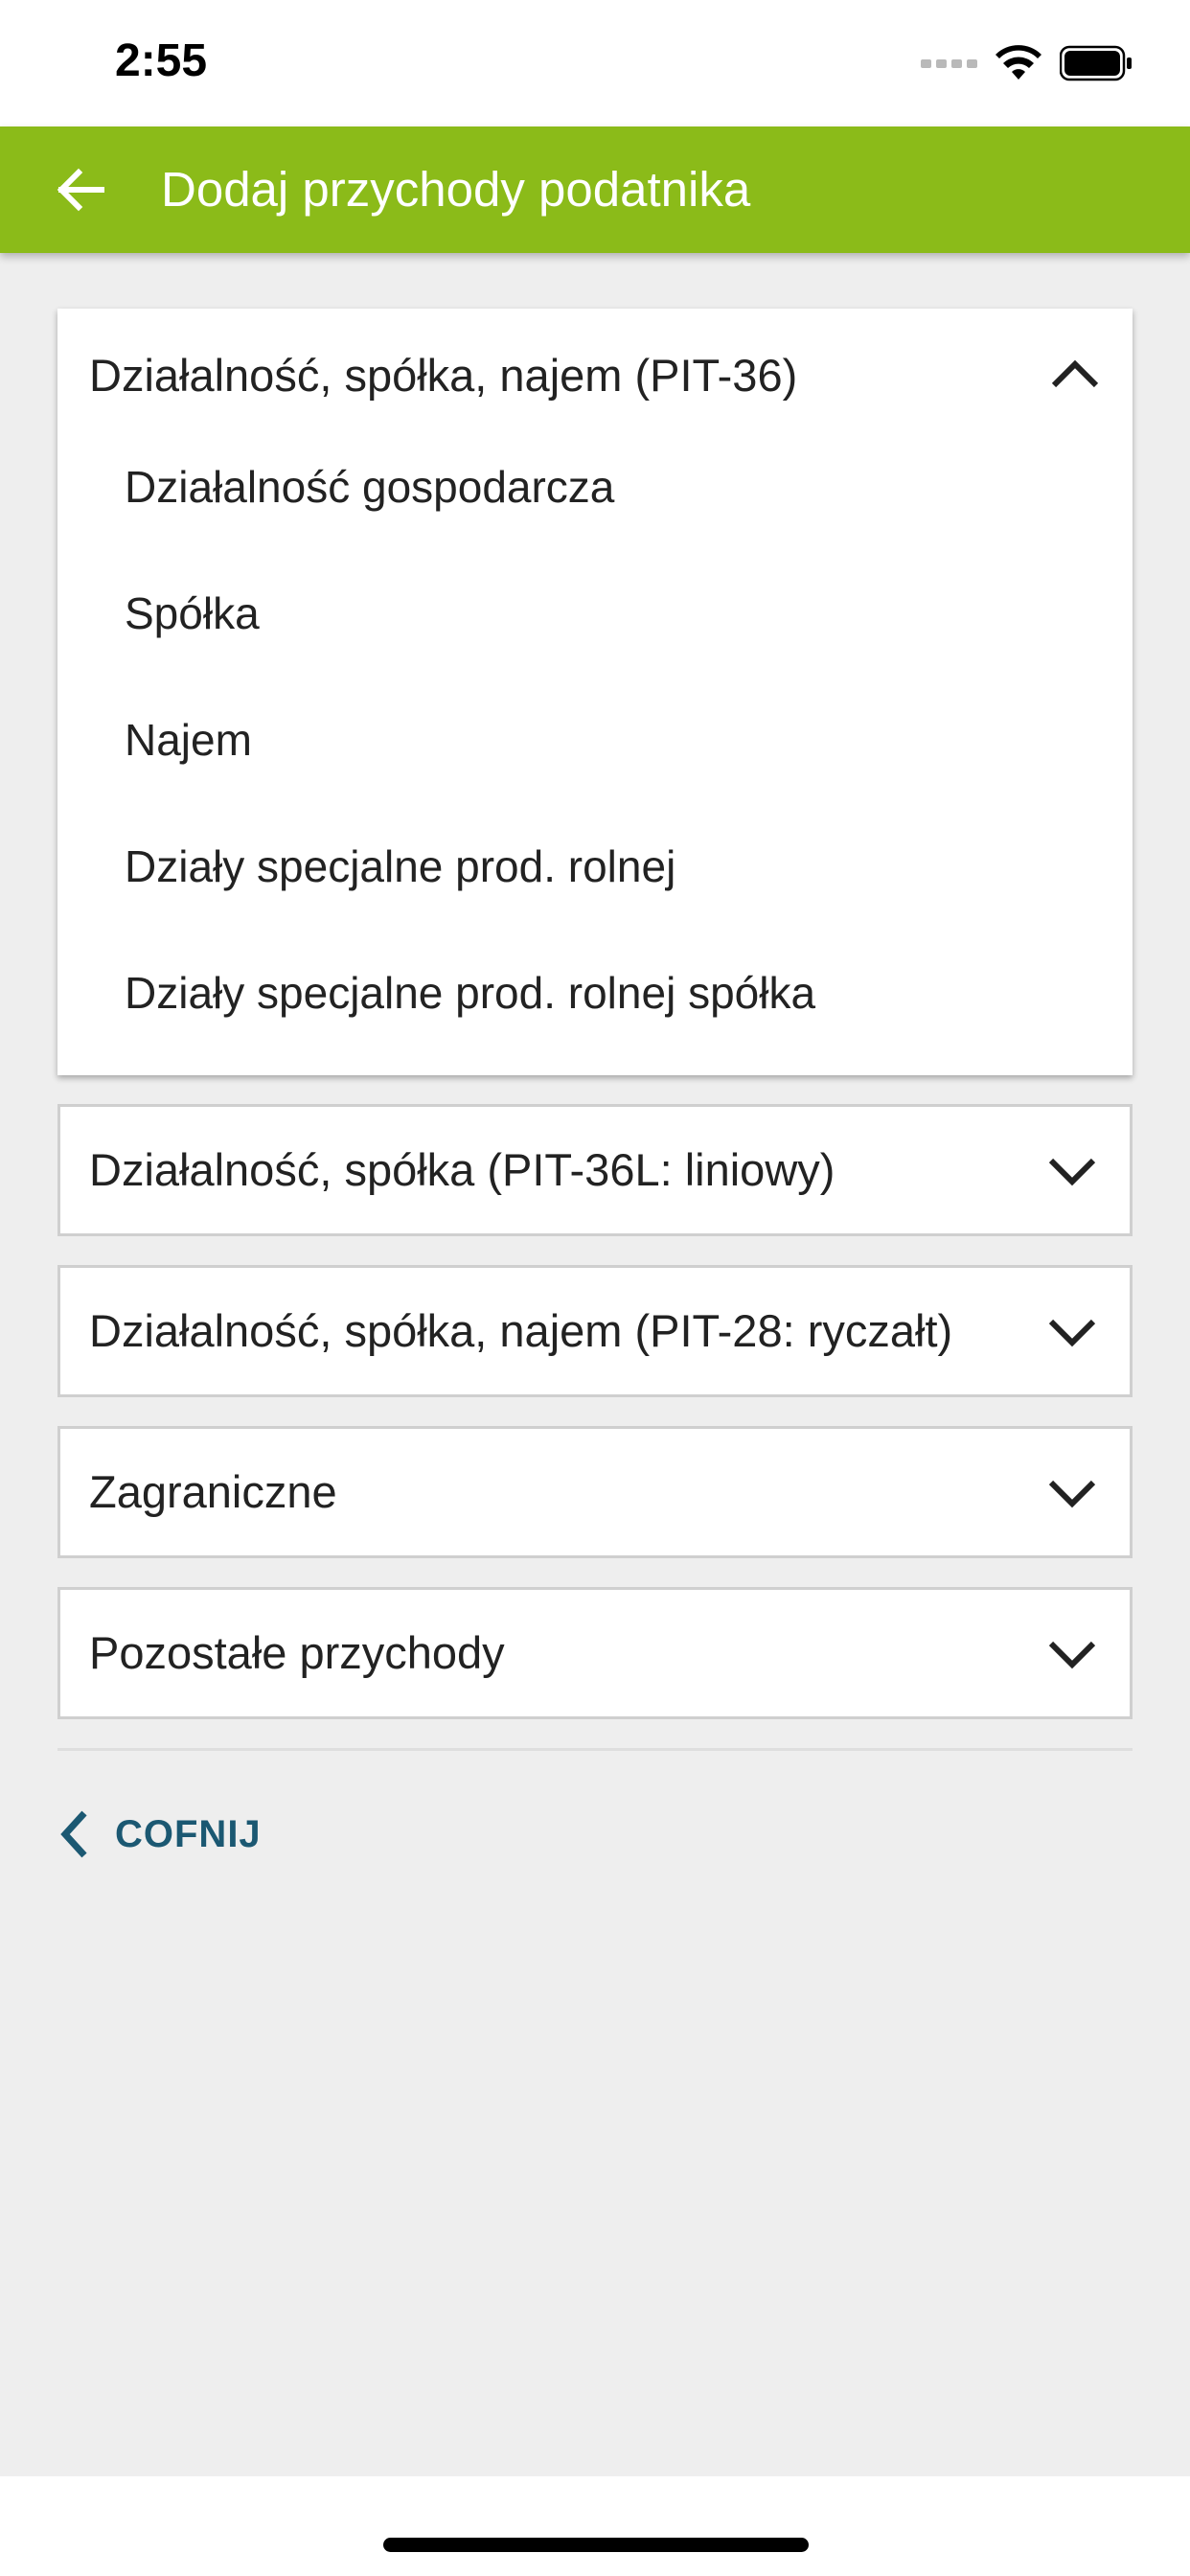 The width and height of the screenshot is (1190, 2576). What do you see at coordinates (1018, 63) in the screenshot?
I see `wifi-icon` at bounding box center [1018, 63].